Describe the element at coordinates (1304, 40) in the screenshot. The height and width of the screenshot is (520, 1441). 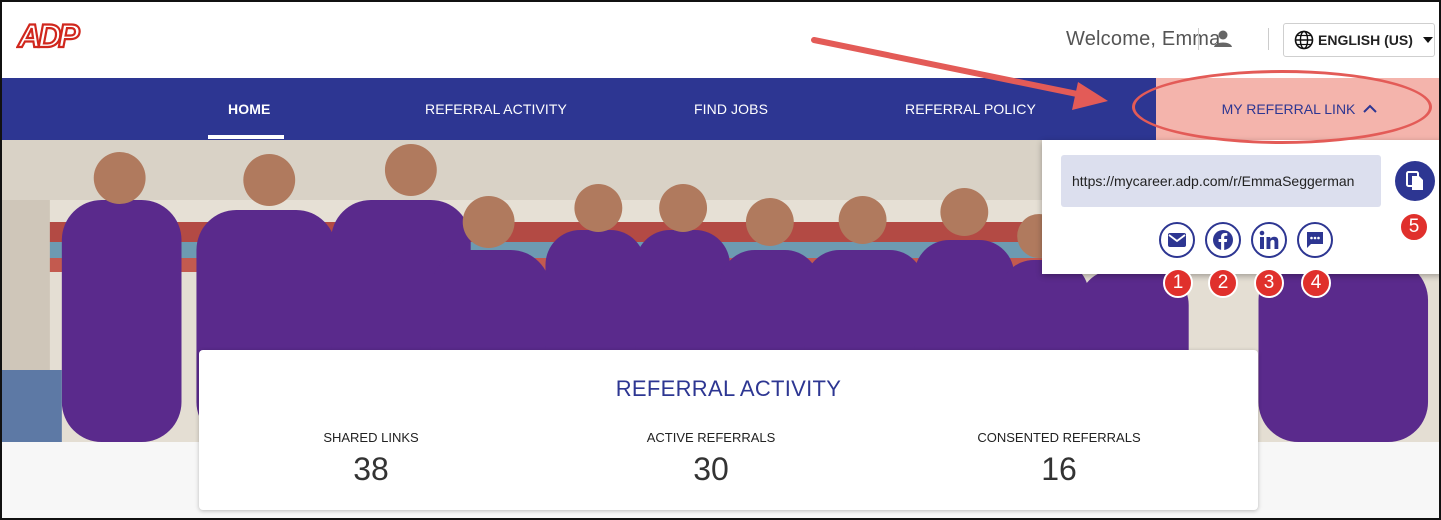
I see `globe-icon` at that location.